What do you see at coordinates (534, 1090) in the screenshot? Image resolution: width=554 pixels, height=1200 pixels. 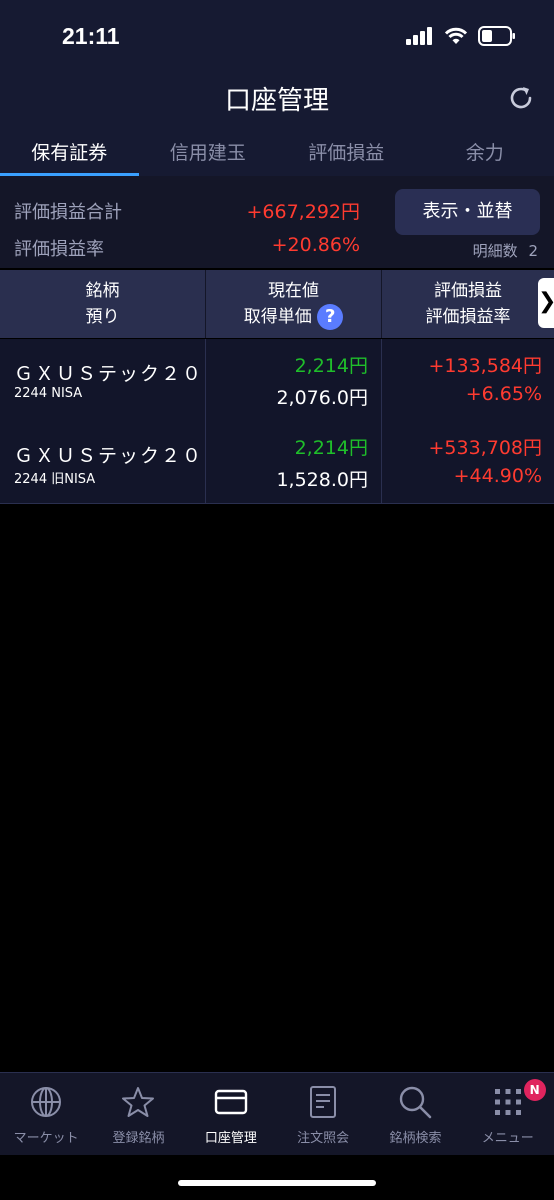 I see `notification-badge: N` at bounding box center [534, 1090].